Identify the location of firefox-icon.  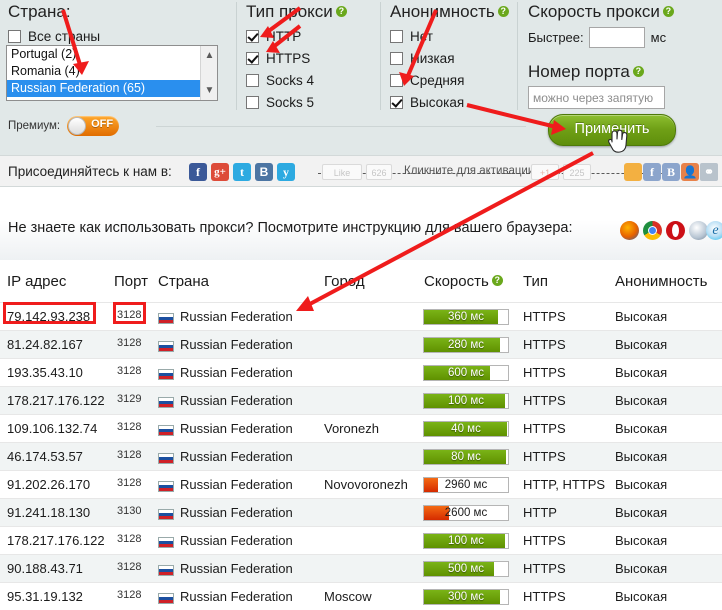
(629, 230).